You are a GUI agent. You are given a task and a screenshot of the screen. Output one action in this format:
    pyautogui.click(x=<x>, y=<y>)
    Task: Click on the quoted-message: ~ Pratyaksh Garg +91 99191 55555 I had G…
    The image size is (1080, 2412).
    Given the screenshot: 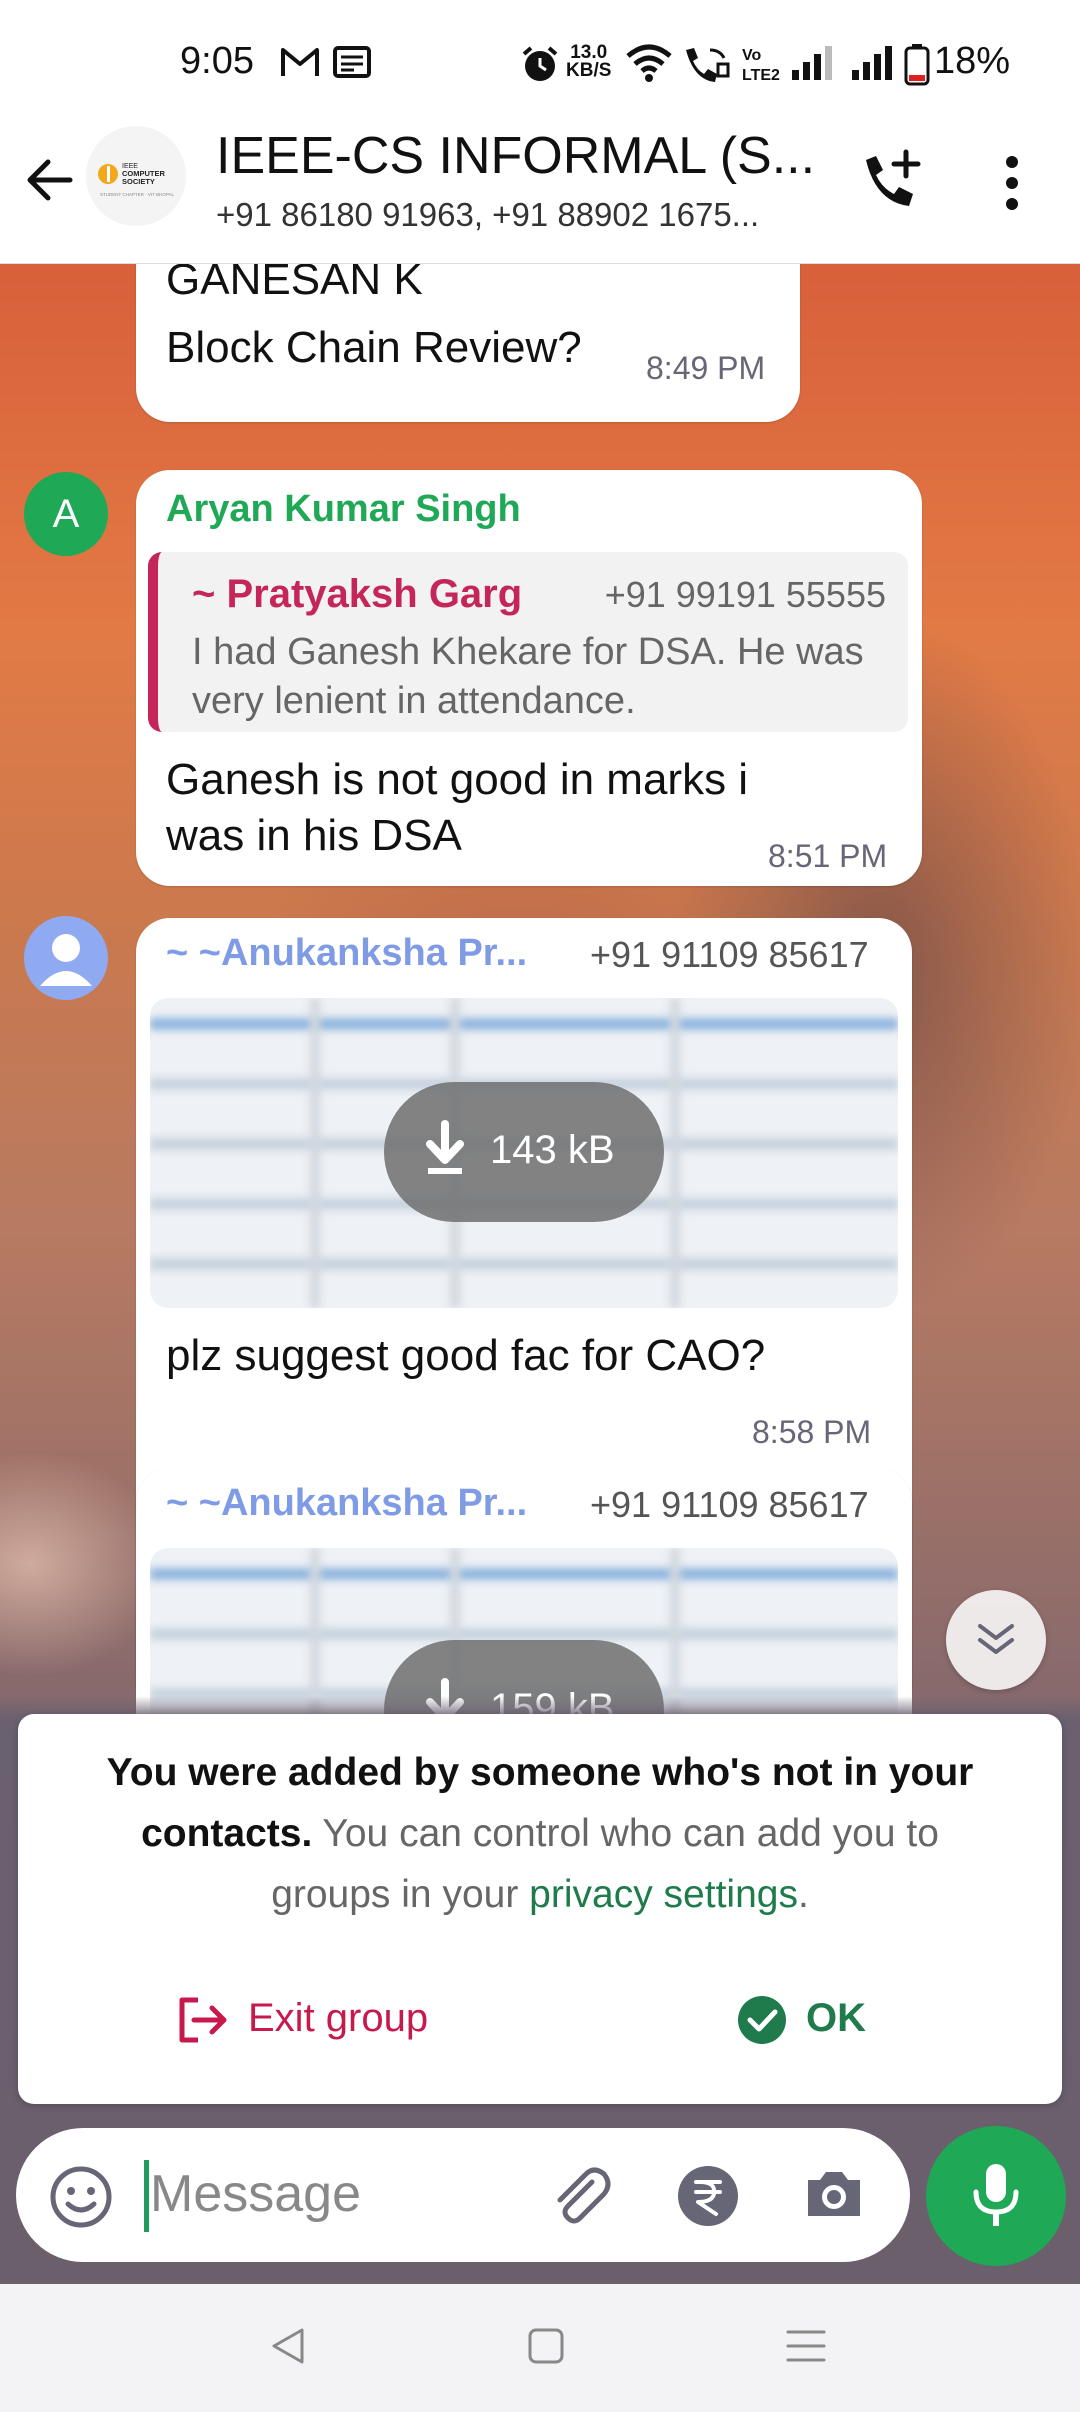 What is the action you would take?
    pyautogui.click(x=528, y=642)
    